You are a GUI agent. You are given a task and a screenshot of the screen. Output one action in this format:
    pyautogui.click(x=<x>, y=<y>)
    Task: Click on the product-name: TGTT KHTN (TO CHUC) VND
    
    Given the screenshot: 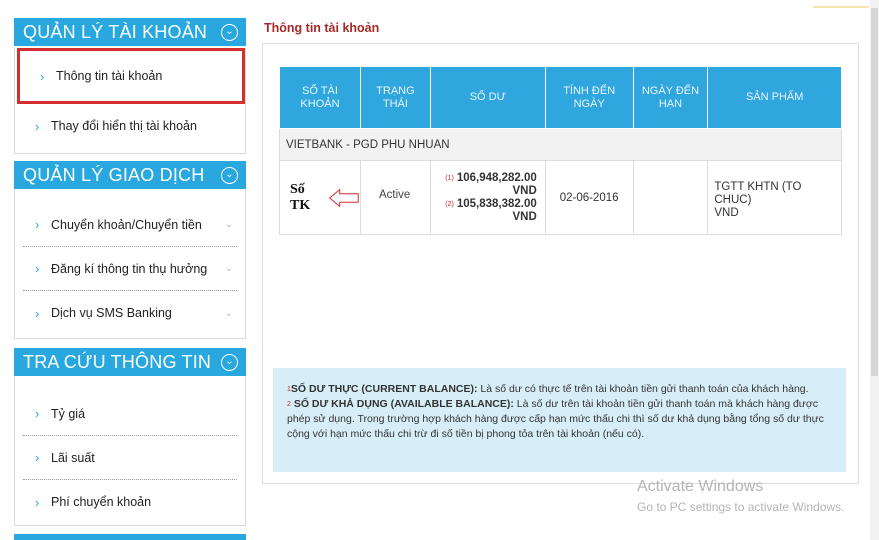 What is the action you would take?
    pyautogui.click(x=758, y=200)
    